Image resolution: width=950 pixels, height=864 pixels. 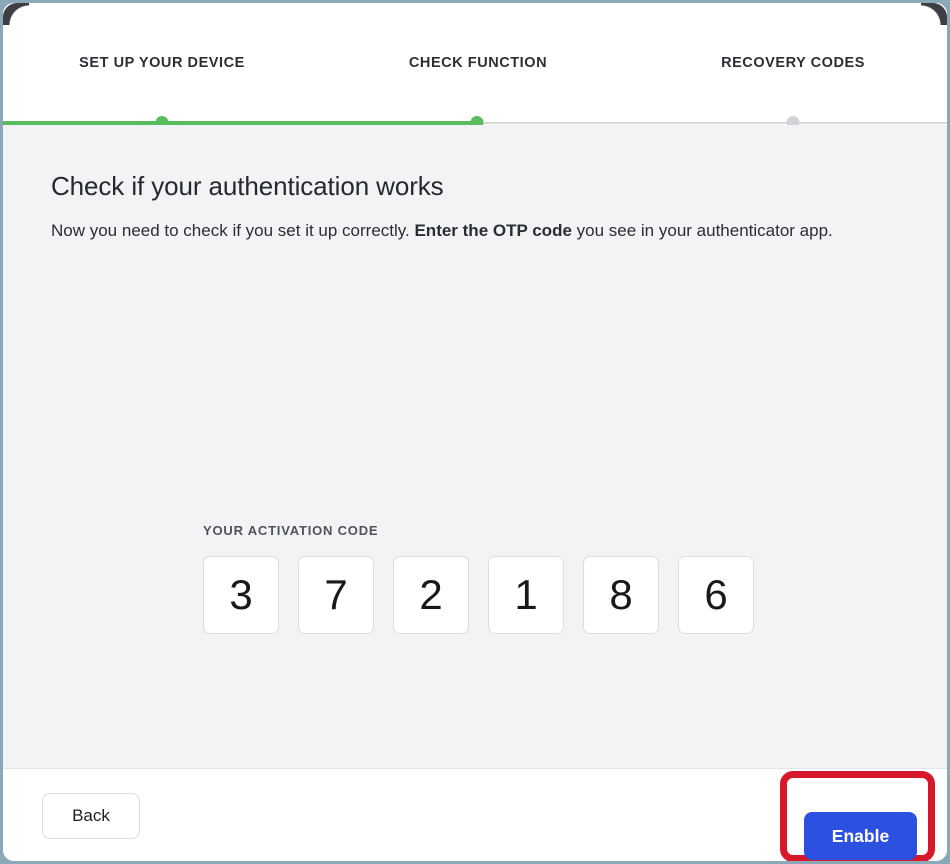 I want to click on page-description-emphasis: Enter the OTP code, so click(x=493, y=230).